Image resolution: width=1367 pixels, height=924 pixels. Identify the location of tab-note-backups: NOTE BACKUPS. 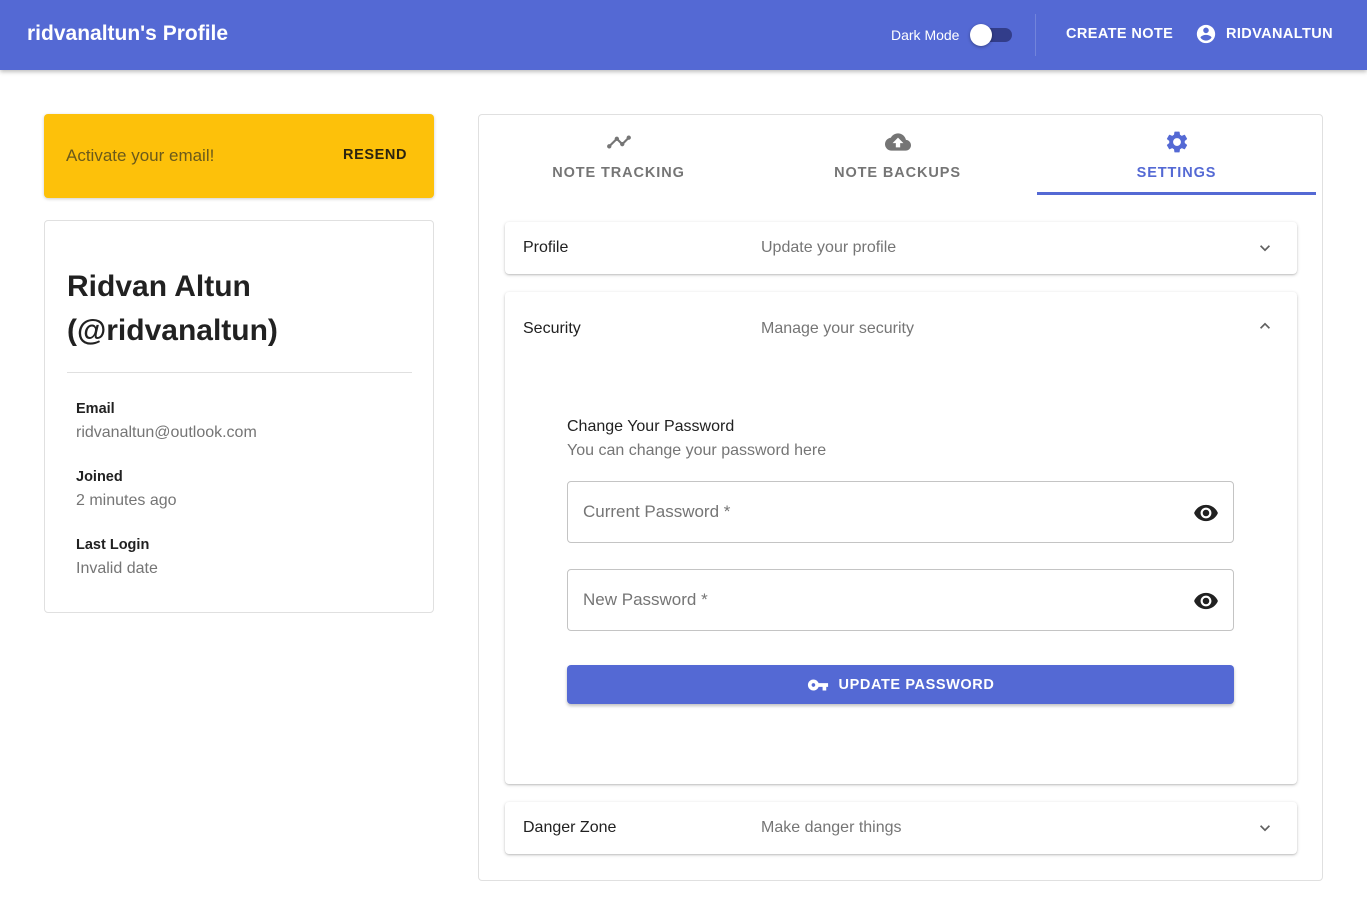
(897, 155).